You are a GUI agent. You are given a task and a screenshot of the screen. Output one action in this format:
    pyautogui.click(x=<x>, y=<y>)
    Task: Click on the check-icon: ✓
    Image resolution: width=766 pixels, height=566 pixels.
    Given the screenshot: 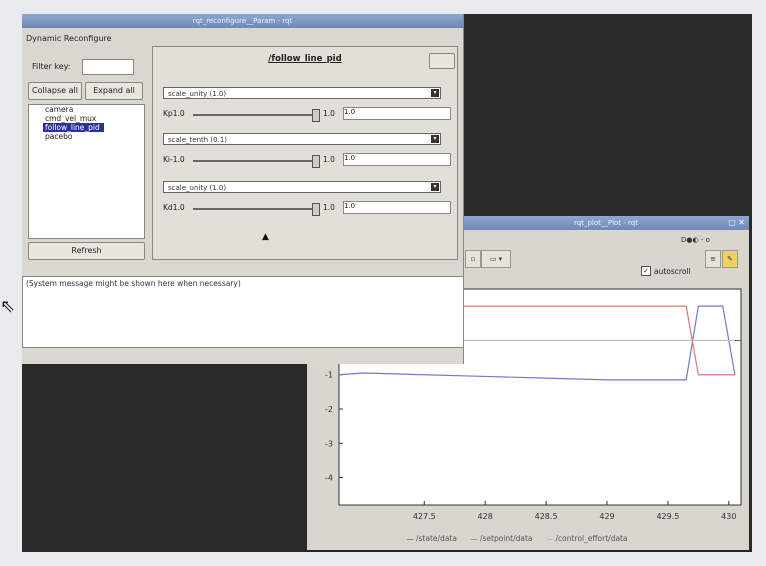 What is the action you would take?
    pyautogui.click(x=646, y=271)
    